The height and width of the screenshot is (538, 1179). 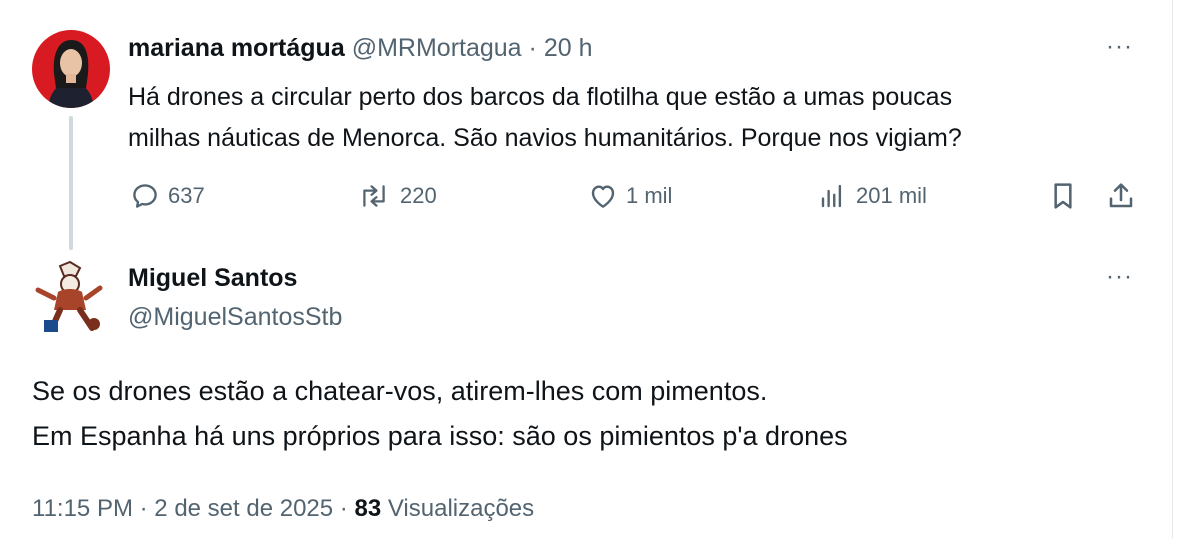 I want to click on reply-button: 637, so click(x=167, y=196).